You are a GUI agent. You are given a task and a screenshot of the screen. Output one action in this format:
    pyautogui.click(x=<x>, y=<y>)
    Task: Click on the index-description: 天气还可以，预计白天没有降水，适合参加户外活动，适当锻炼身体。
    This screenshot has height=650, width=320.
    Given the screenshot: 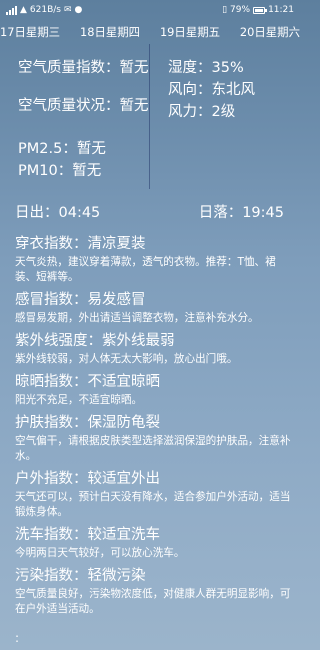 What is the action you would take?
    pyautogui.click(x=153, y=504)
    